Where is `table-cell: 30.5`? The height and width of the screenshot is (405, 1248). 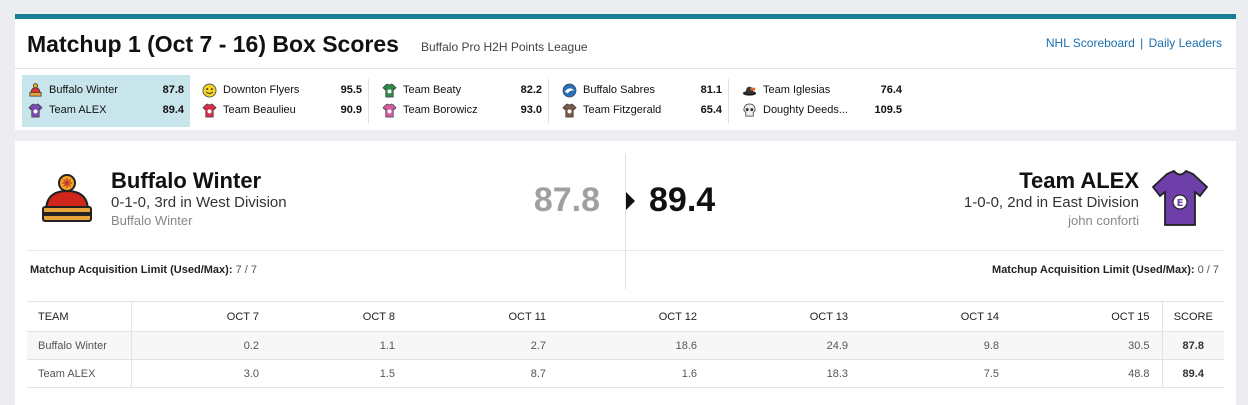
table-cell: 30.5 is located at coordinates (1086, 345).